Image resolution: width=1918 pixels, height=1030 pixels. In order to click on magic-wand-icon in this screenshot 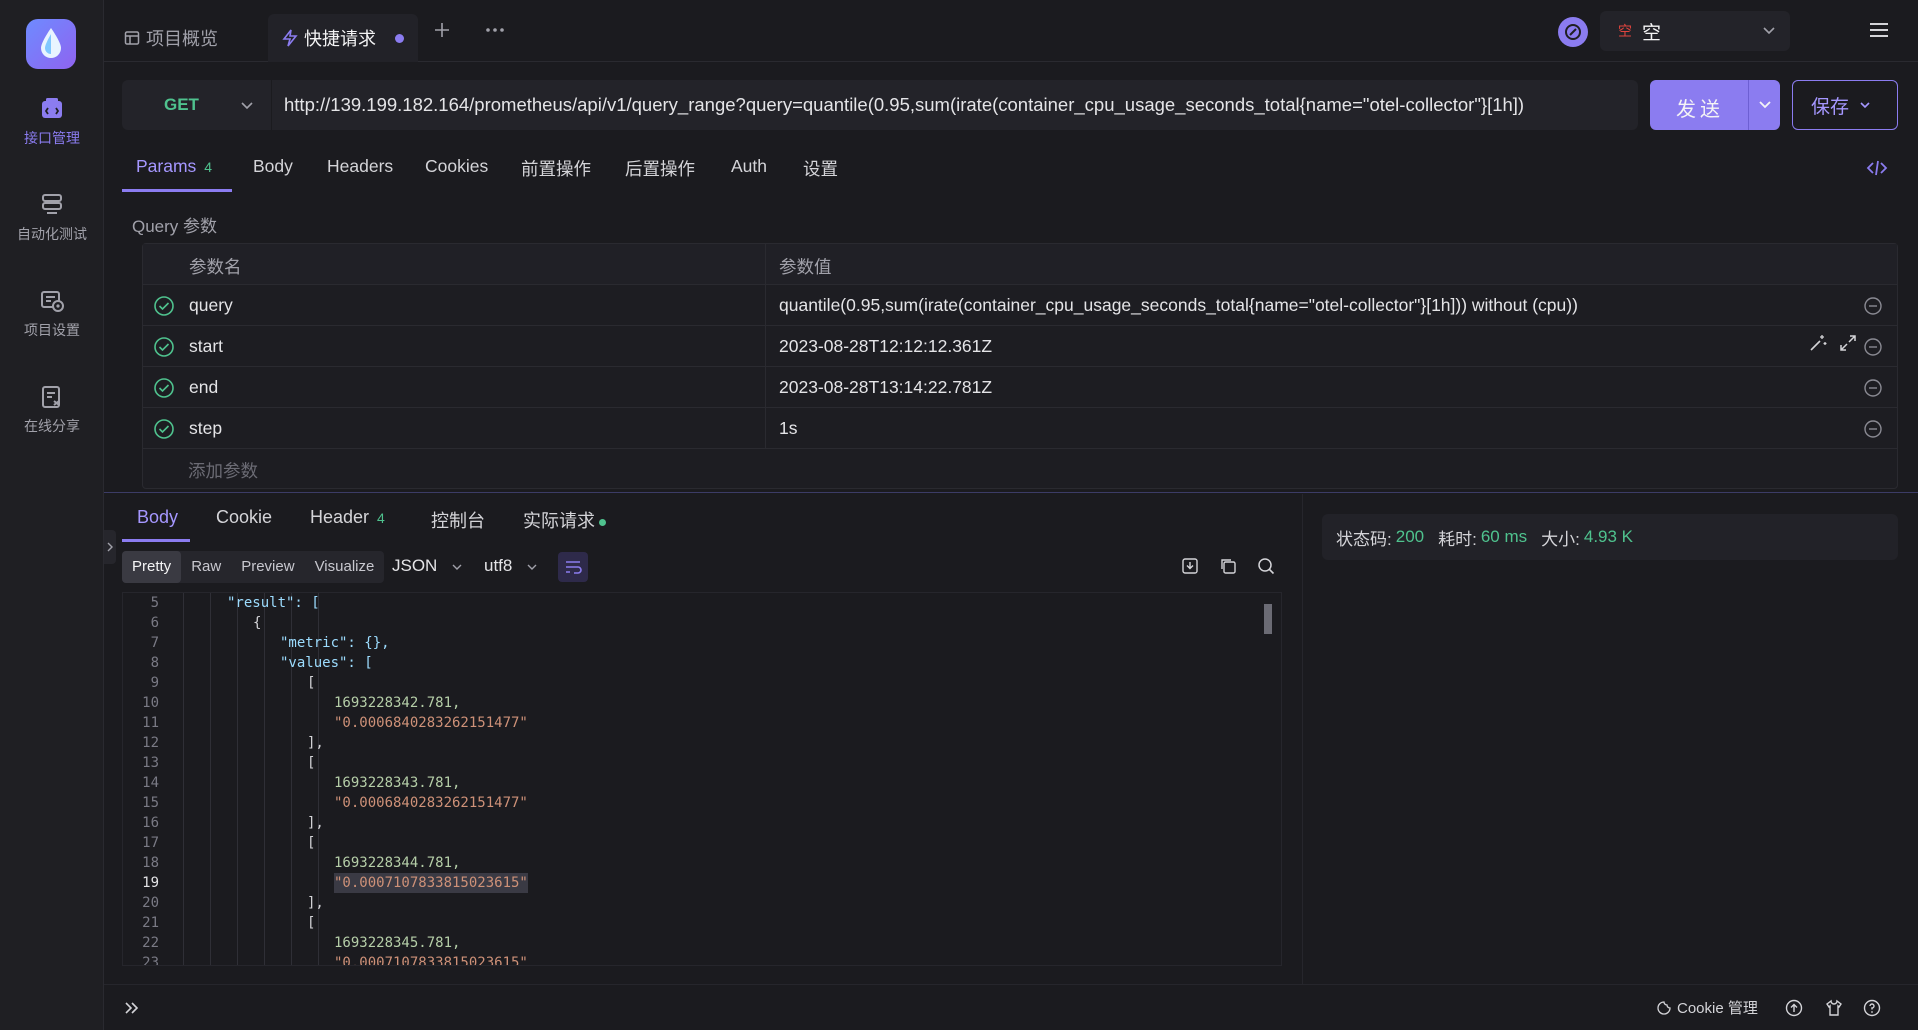, I will do `click(1818, 343)`.